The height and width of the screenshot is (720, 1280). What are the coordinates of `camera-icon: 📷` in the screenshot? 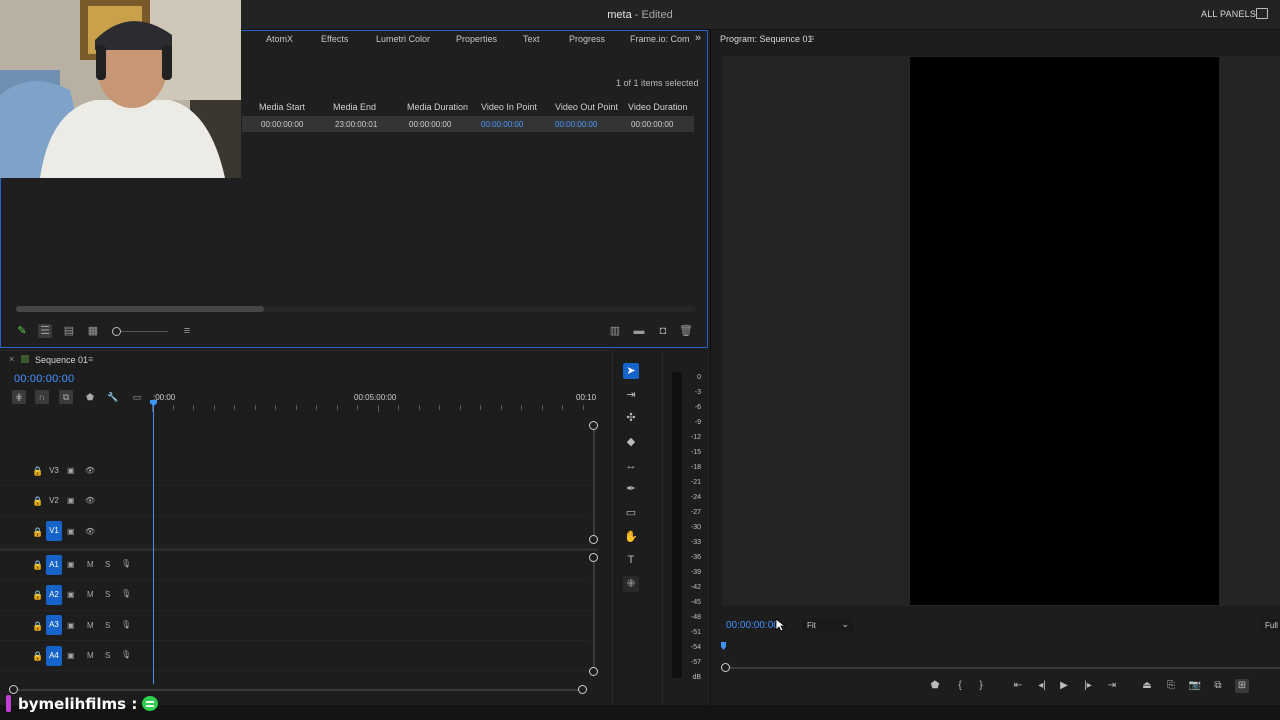 It's located at (1195, 686).